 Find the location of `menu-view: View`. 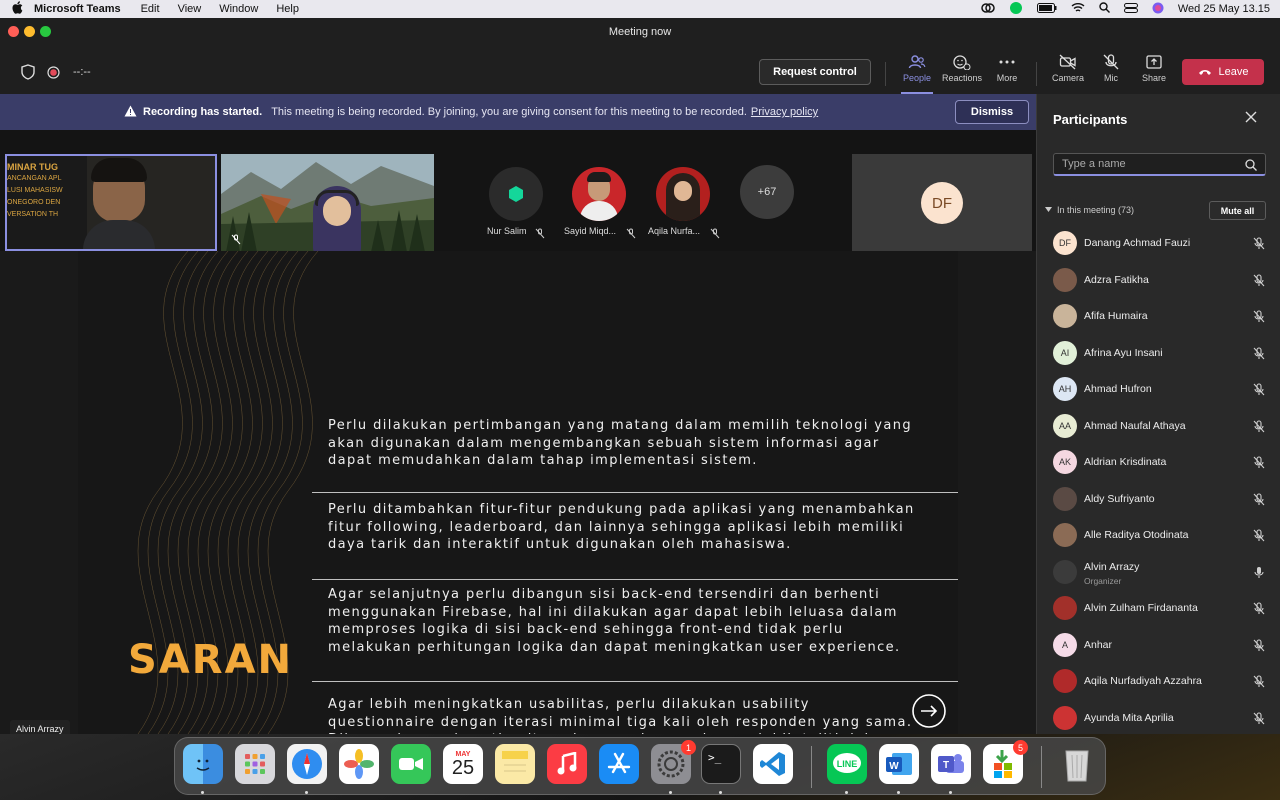

menu-view: View is located at coordinates (190, 9).